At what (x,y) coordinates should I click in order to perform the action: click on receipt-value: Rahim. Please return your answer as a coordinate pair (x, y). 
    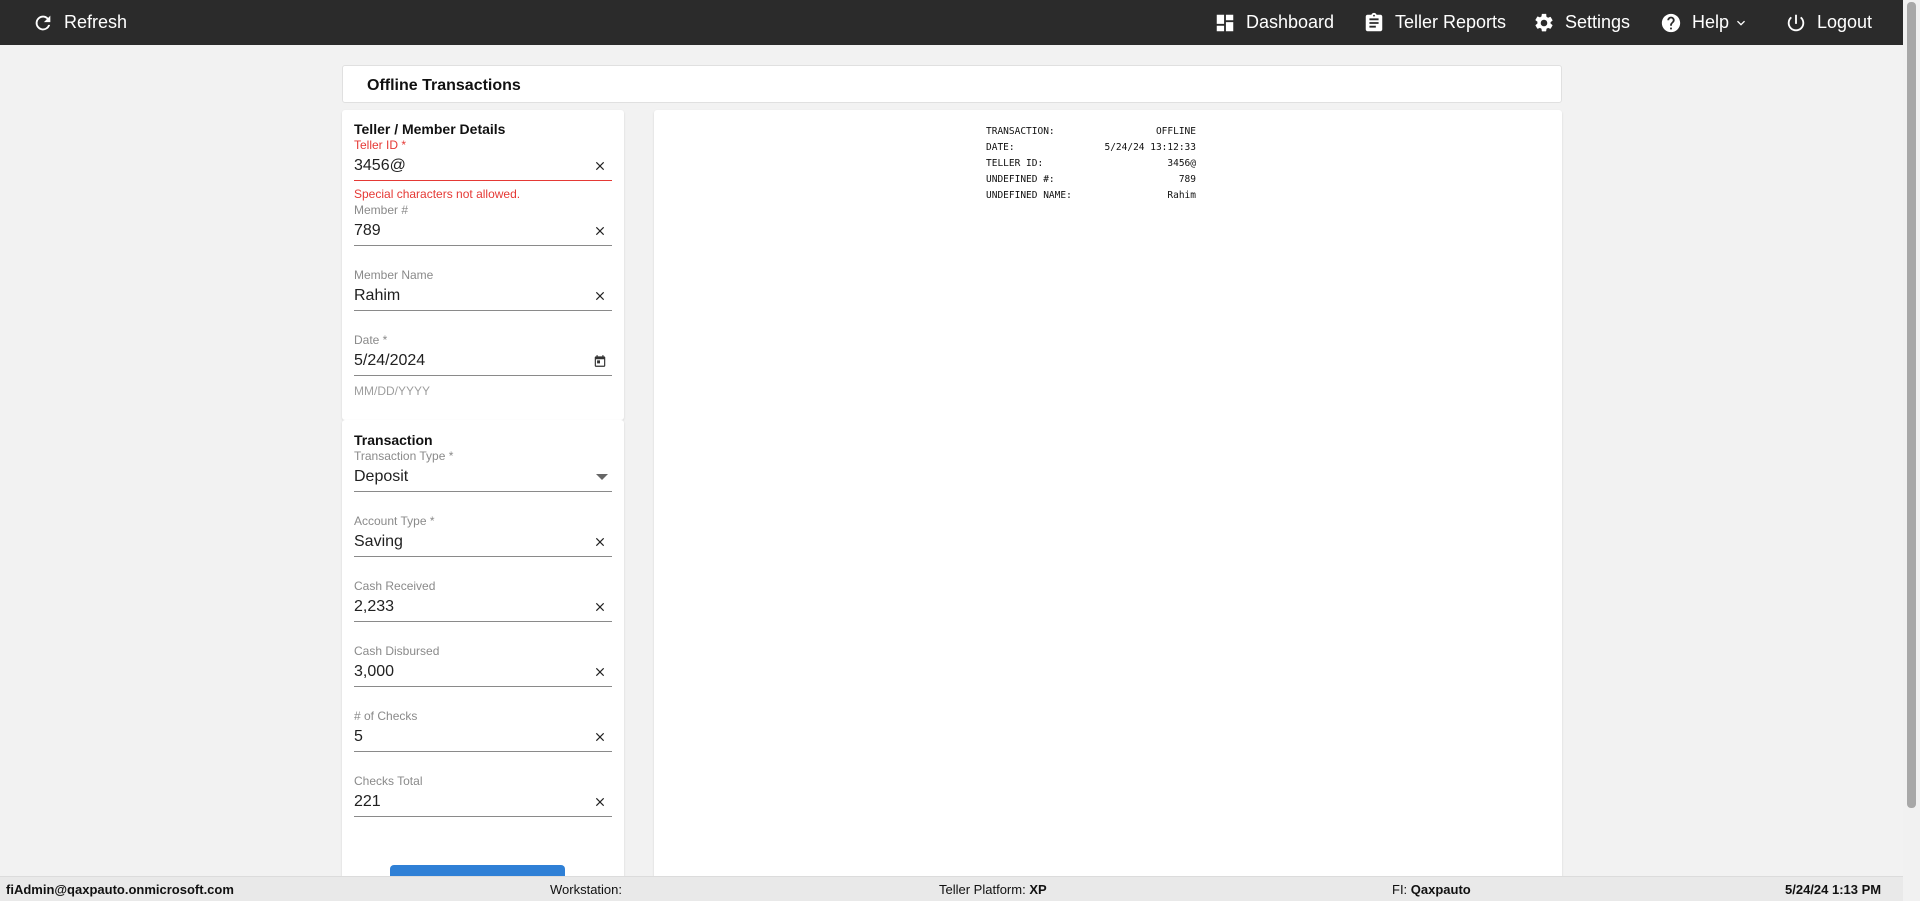
    Looking at the image, I should click on (1181, 195).